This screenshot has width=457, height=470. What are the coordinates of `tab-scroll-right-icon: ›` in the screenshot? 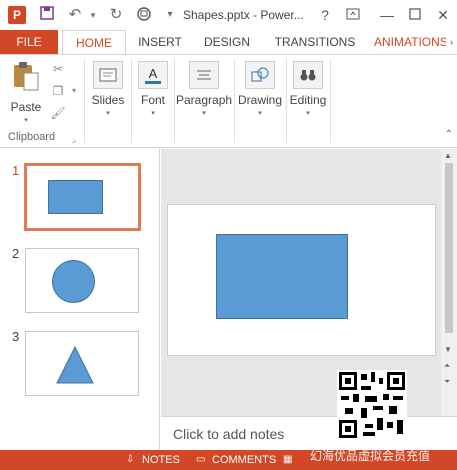 It's located at (451, 42).